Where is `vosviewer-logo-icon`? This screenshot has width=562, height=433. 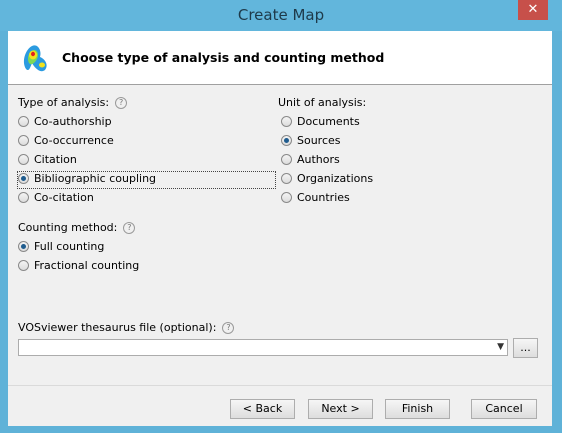
vosviewer-logo-icon is located at coordinates (35, 58).